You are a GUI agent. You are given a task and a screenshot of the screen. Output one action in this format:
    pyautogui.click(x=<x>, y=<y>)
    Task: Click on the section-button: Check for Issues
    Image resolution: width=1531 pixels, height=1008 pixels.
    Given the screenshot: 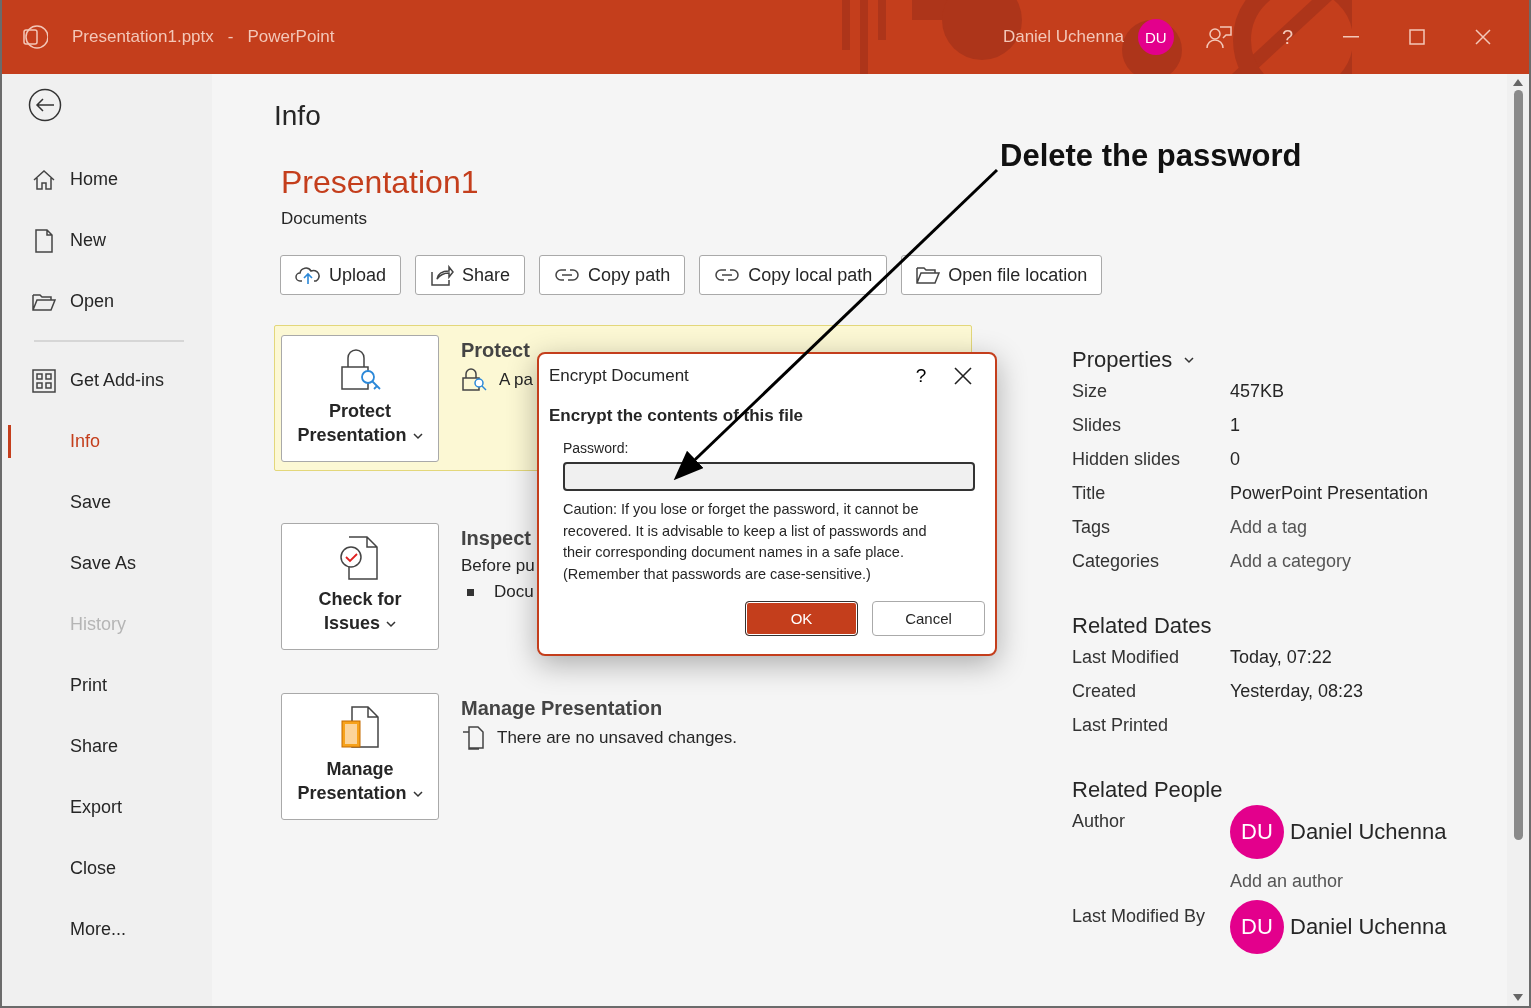 What is the action you would take?
    pyautogui.click(x=360, y=586)
    